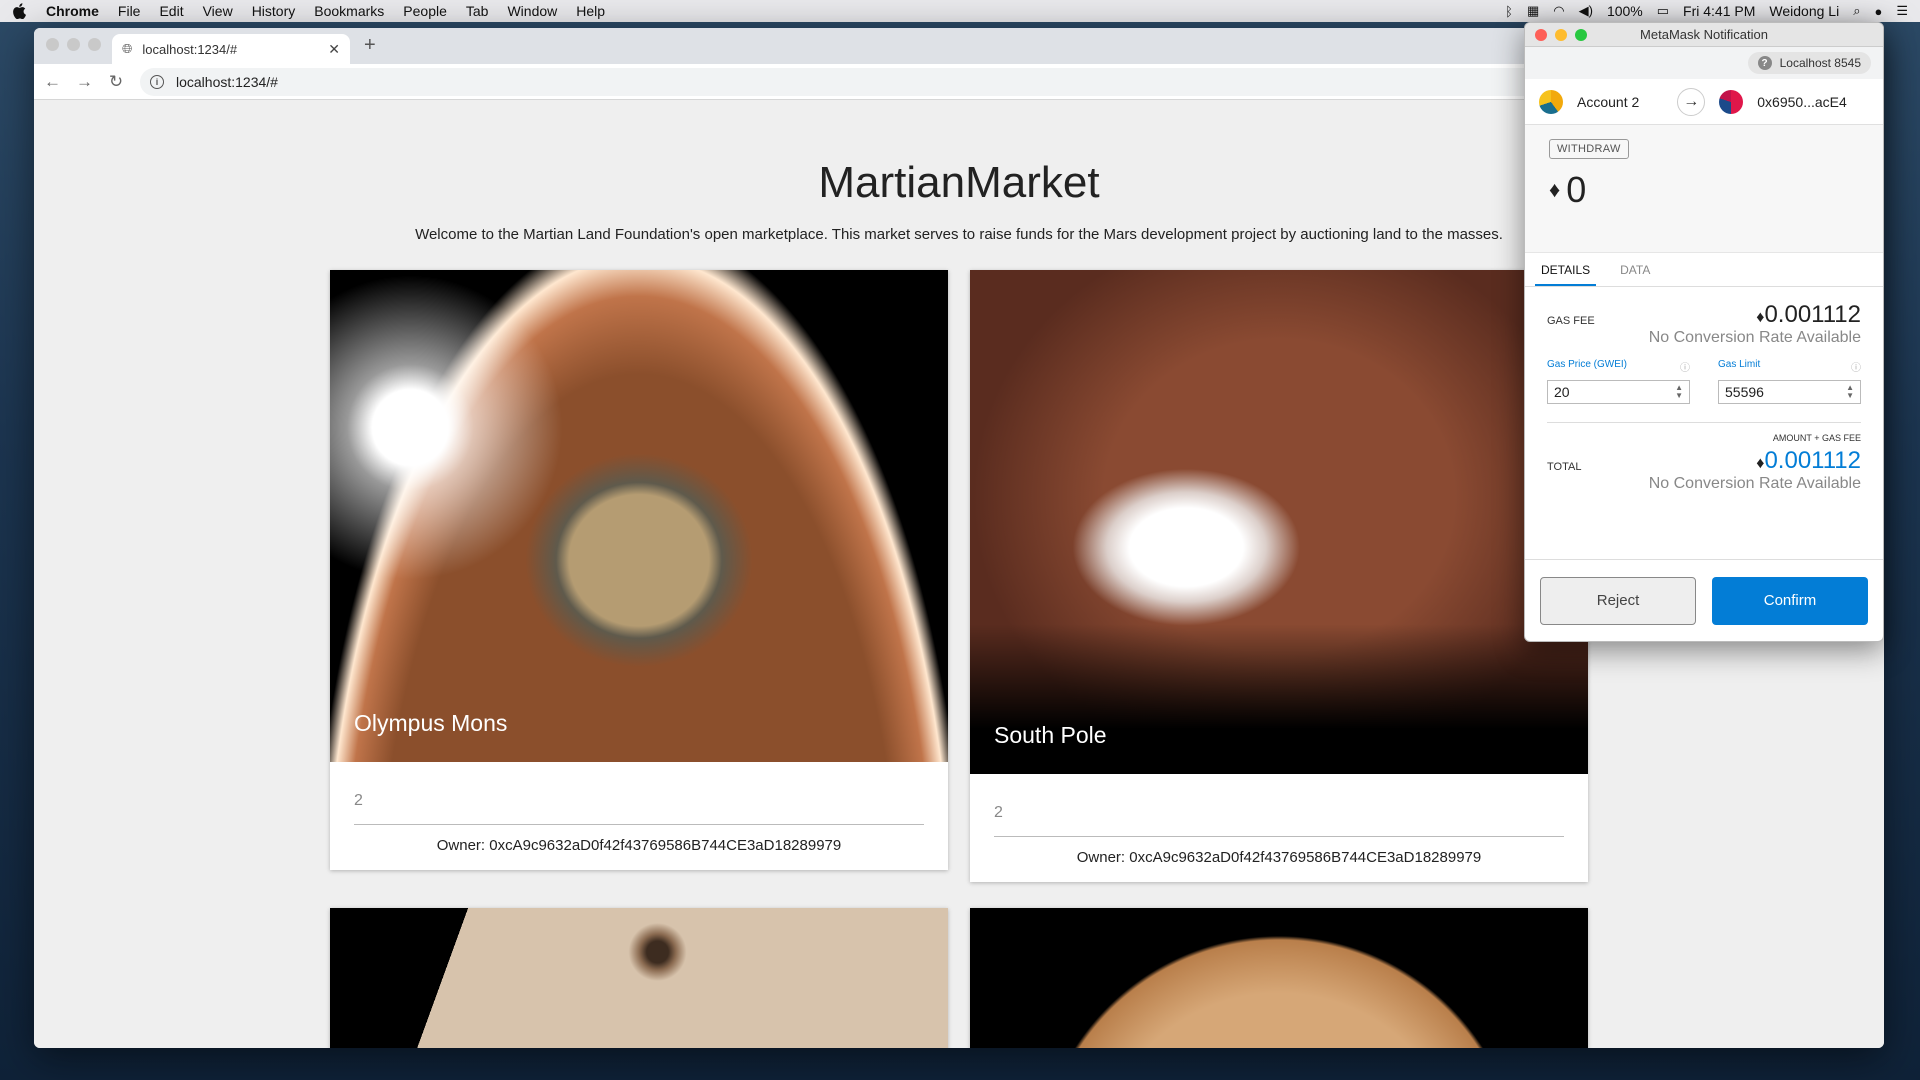 The height and width of the screenshot is (1080, 1920). I want to click on site-info-icon: i, so click(157, 81).